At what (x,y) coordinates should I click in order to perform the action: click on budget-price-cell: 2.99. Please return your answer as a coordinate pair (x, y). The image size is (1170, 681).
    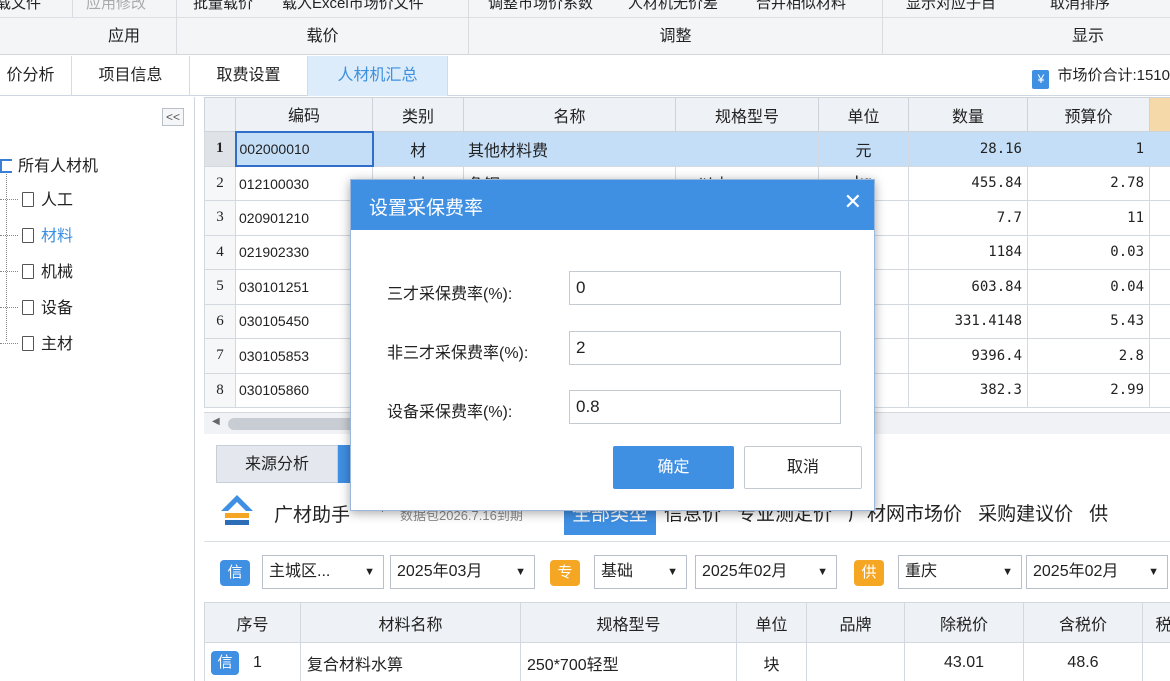
    Looking at the image, I should click on (1088, 390).